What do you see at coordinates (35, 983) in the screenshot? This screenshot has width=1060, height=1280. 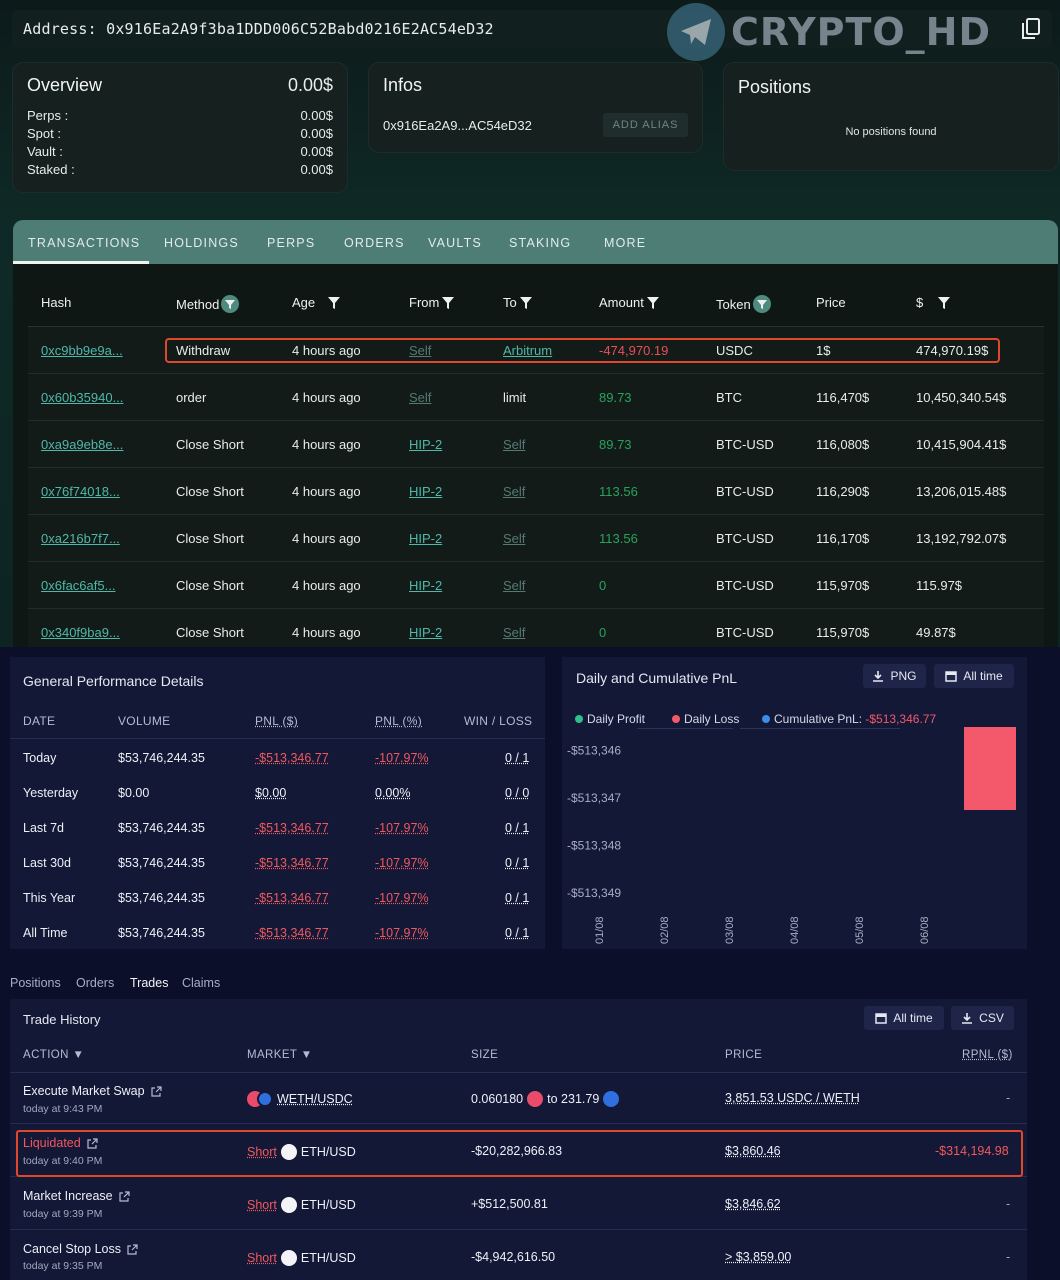 I see `subtab-positions: Positions` at bounding box center [35, 983].